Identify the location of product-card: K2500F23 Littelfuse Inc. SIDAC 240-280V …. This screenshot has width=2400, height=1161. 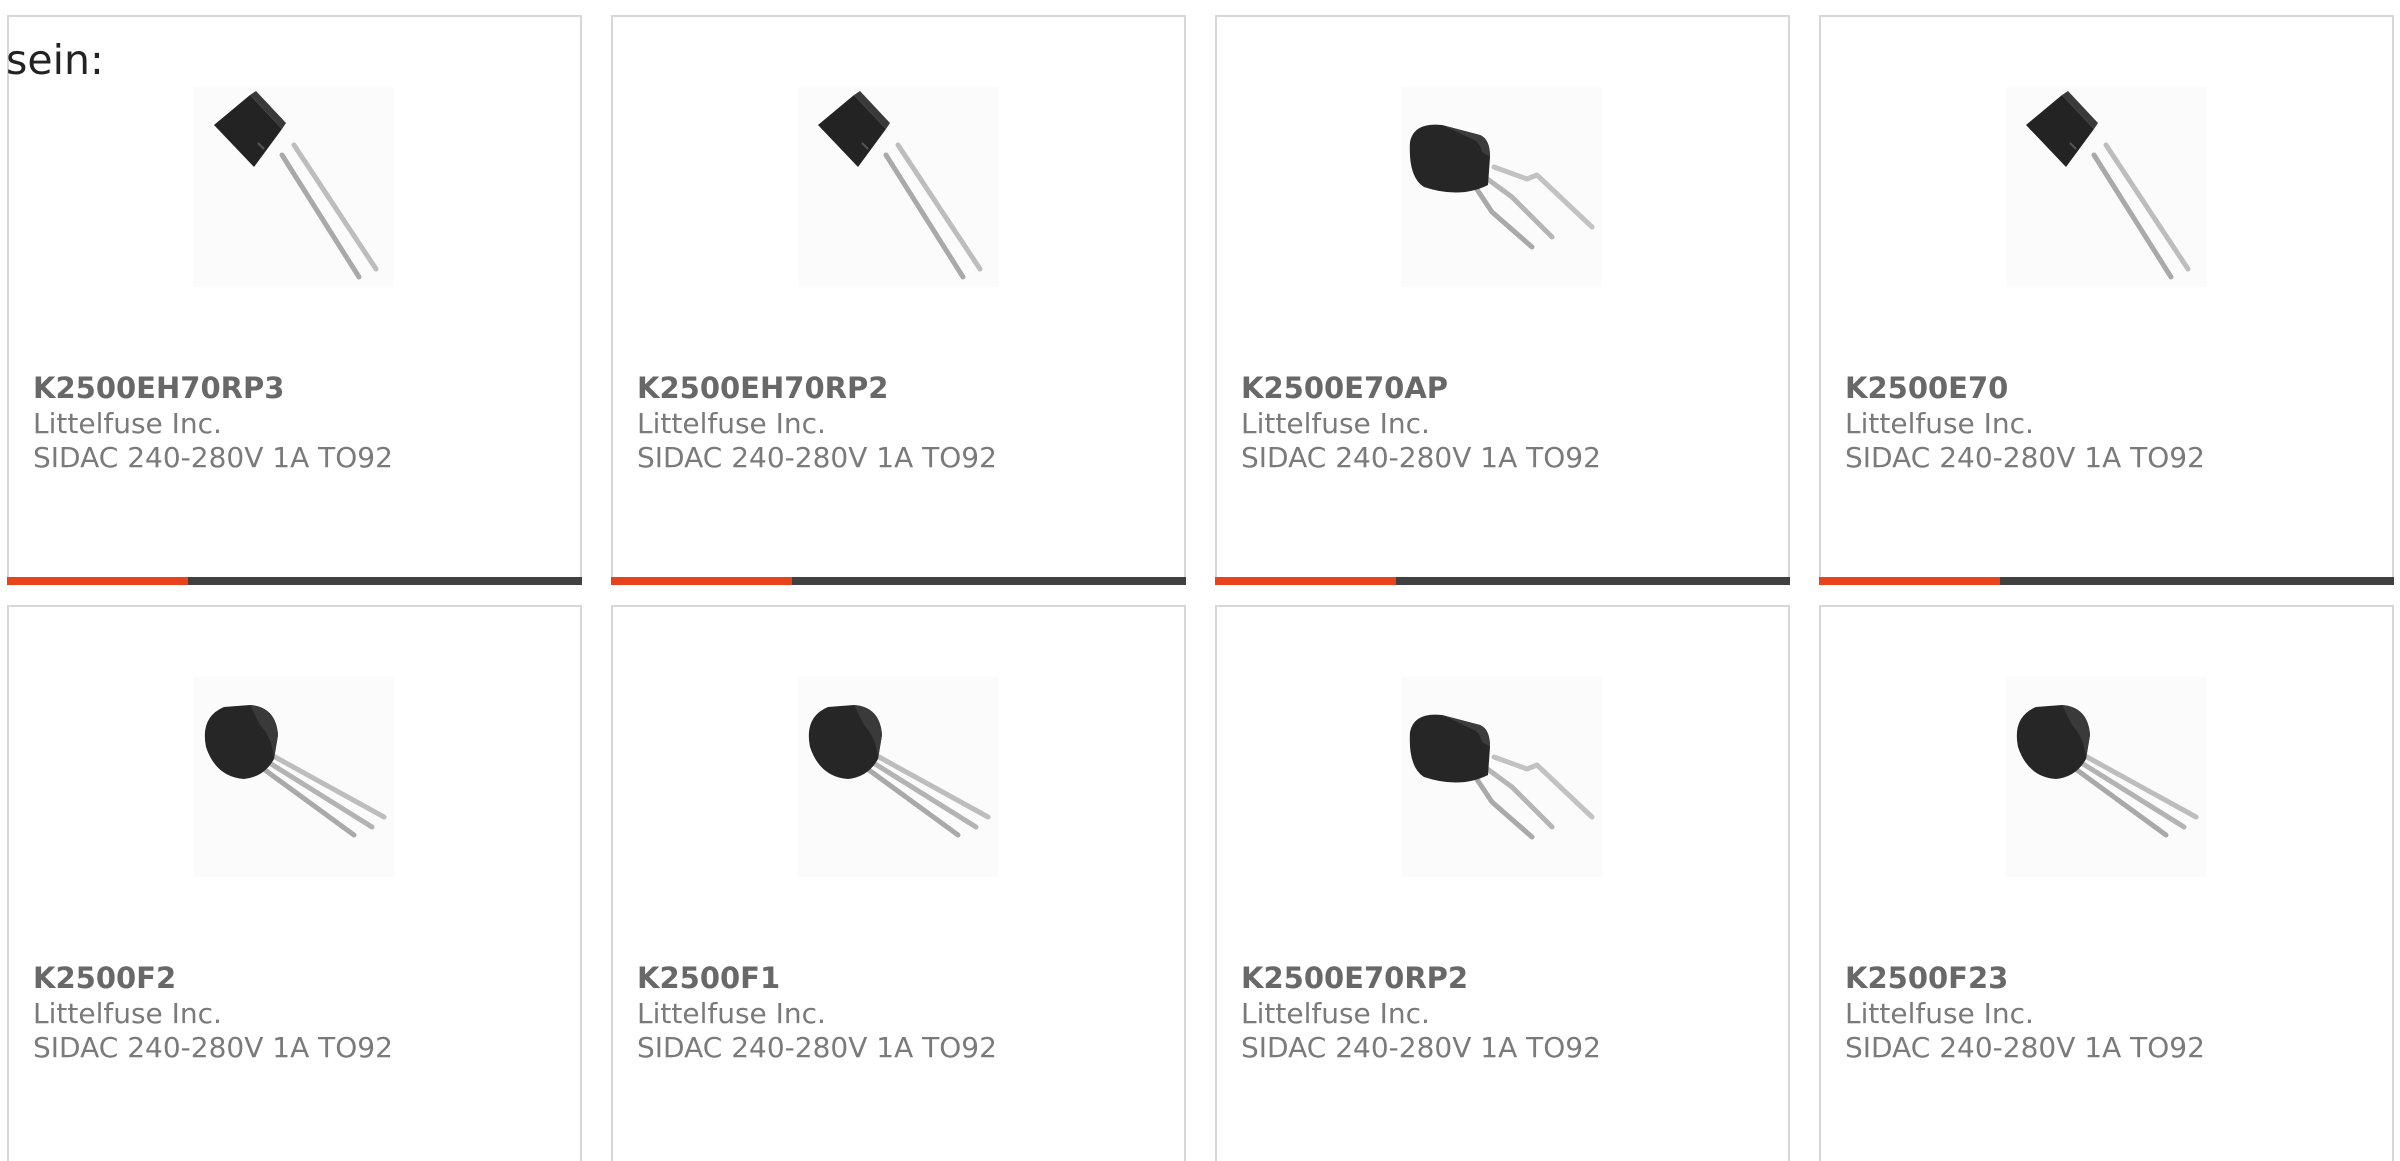
(2106, 883).